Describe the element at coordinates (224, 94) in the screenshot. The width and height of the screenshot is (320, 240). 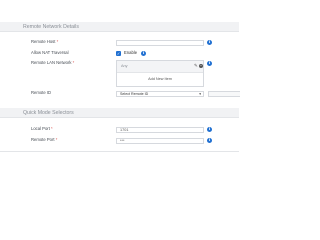
I see `remote-id-value-field` at that location.